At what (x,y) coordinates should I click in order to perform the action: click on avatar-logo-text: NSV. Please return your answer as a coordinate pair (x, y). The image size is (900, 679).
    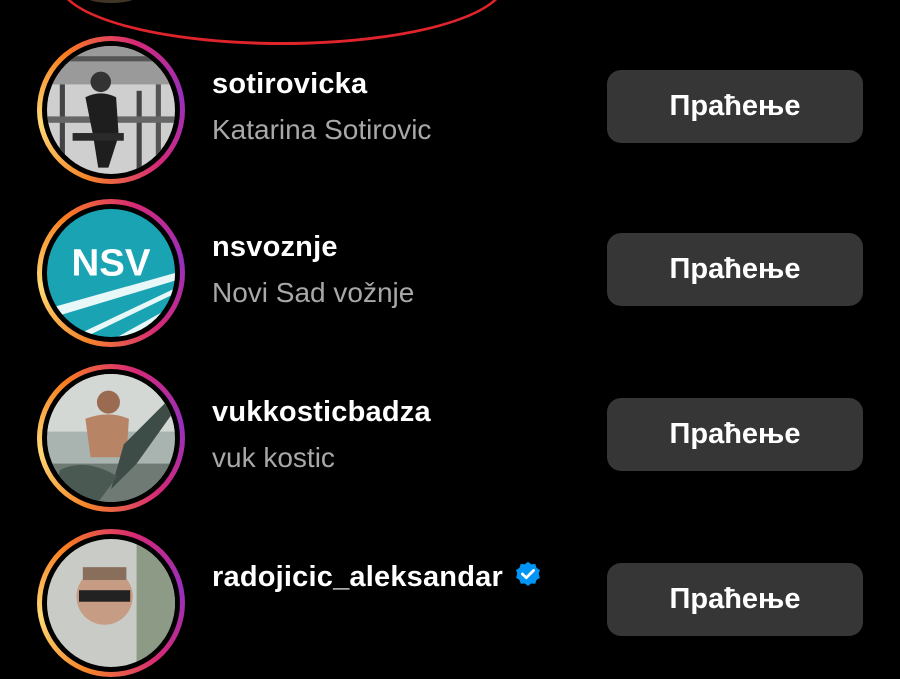
    Looking at the image, I should click on (111, 263).